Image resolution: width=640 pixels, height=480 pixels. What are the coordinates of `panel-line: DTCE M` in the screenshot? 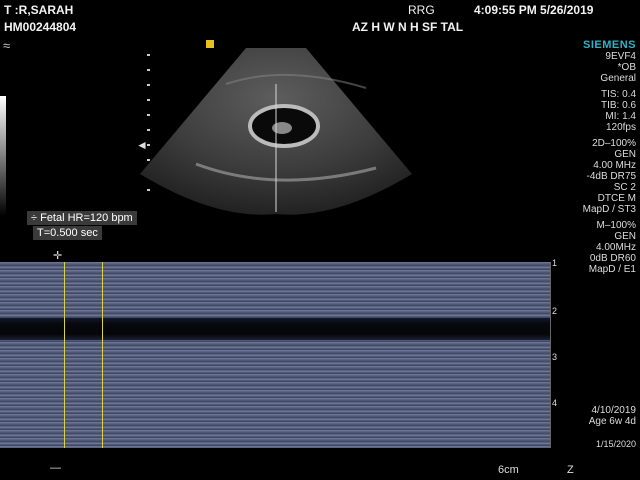 It's located at (616, 198).